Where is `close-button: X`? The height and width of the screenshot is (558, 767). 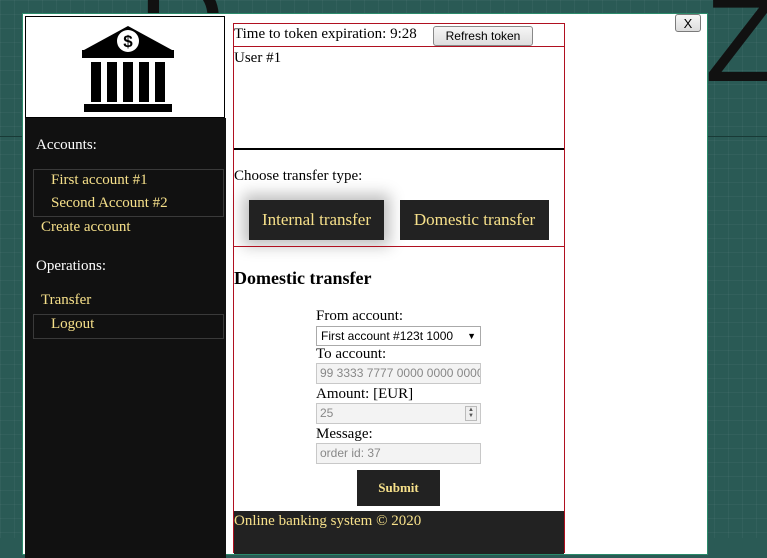
close-button: X is located at coordinates (688, 23).